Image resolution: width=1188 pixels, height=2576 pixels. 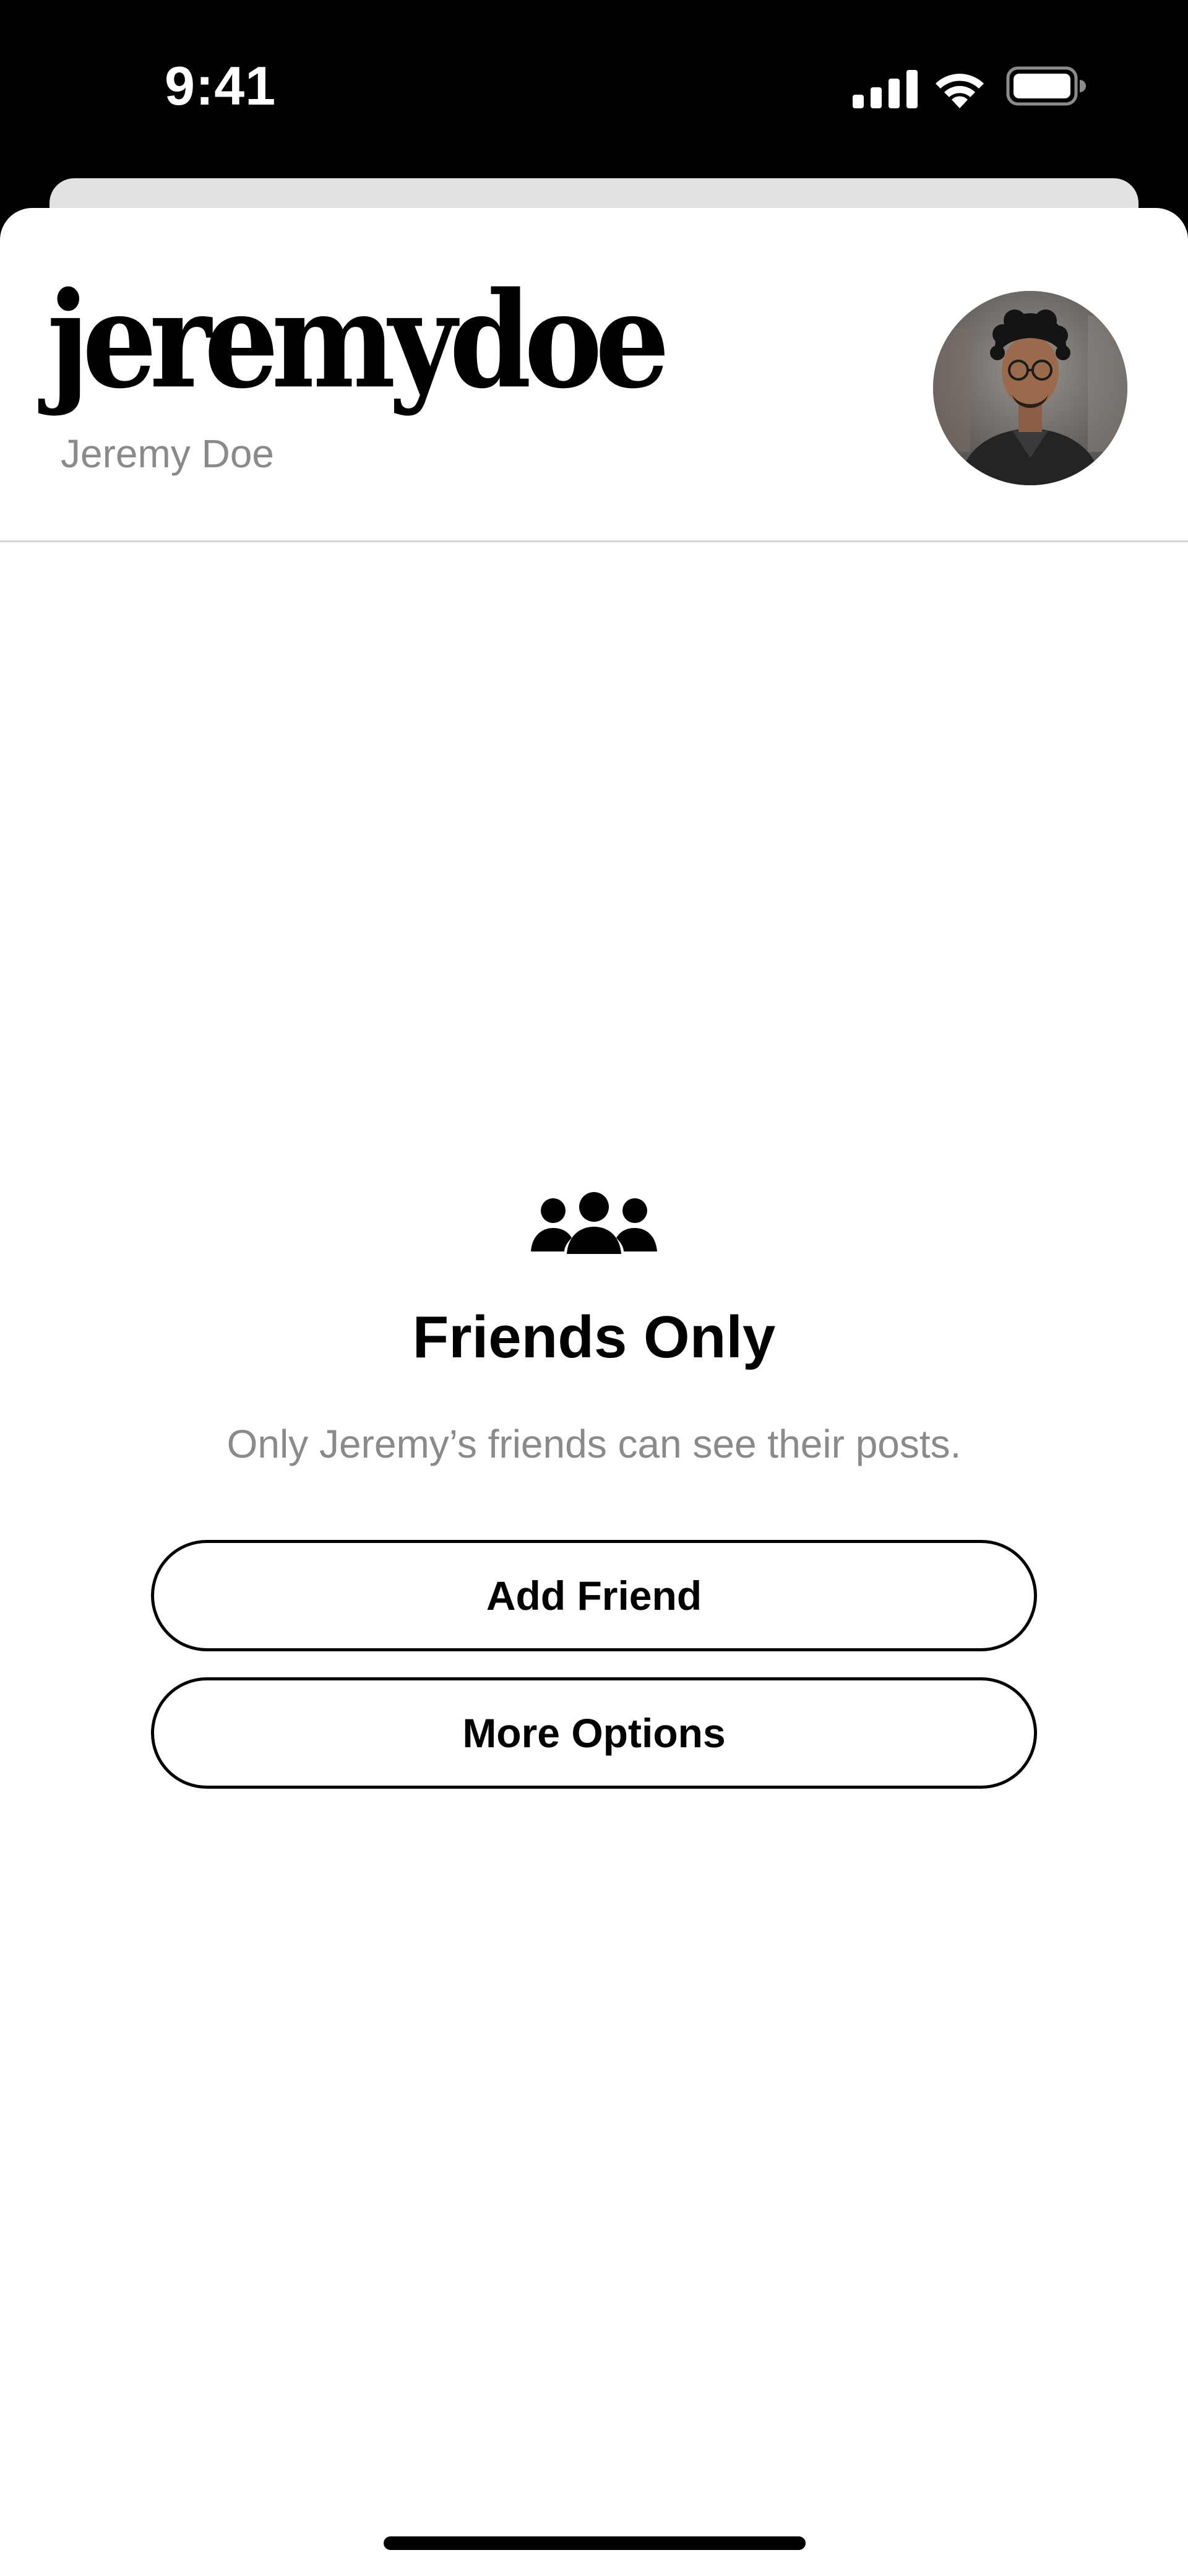 I want to click on status-time: 9:41, so click(x=221, y=85).